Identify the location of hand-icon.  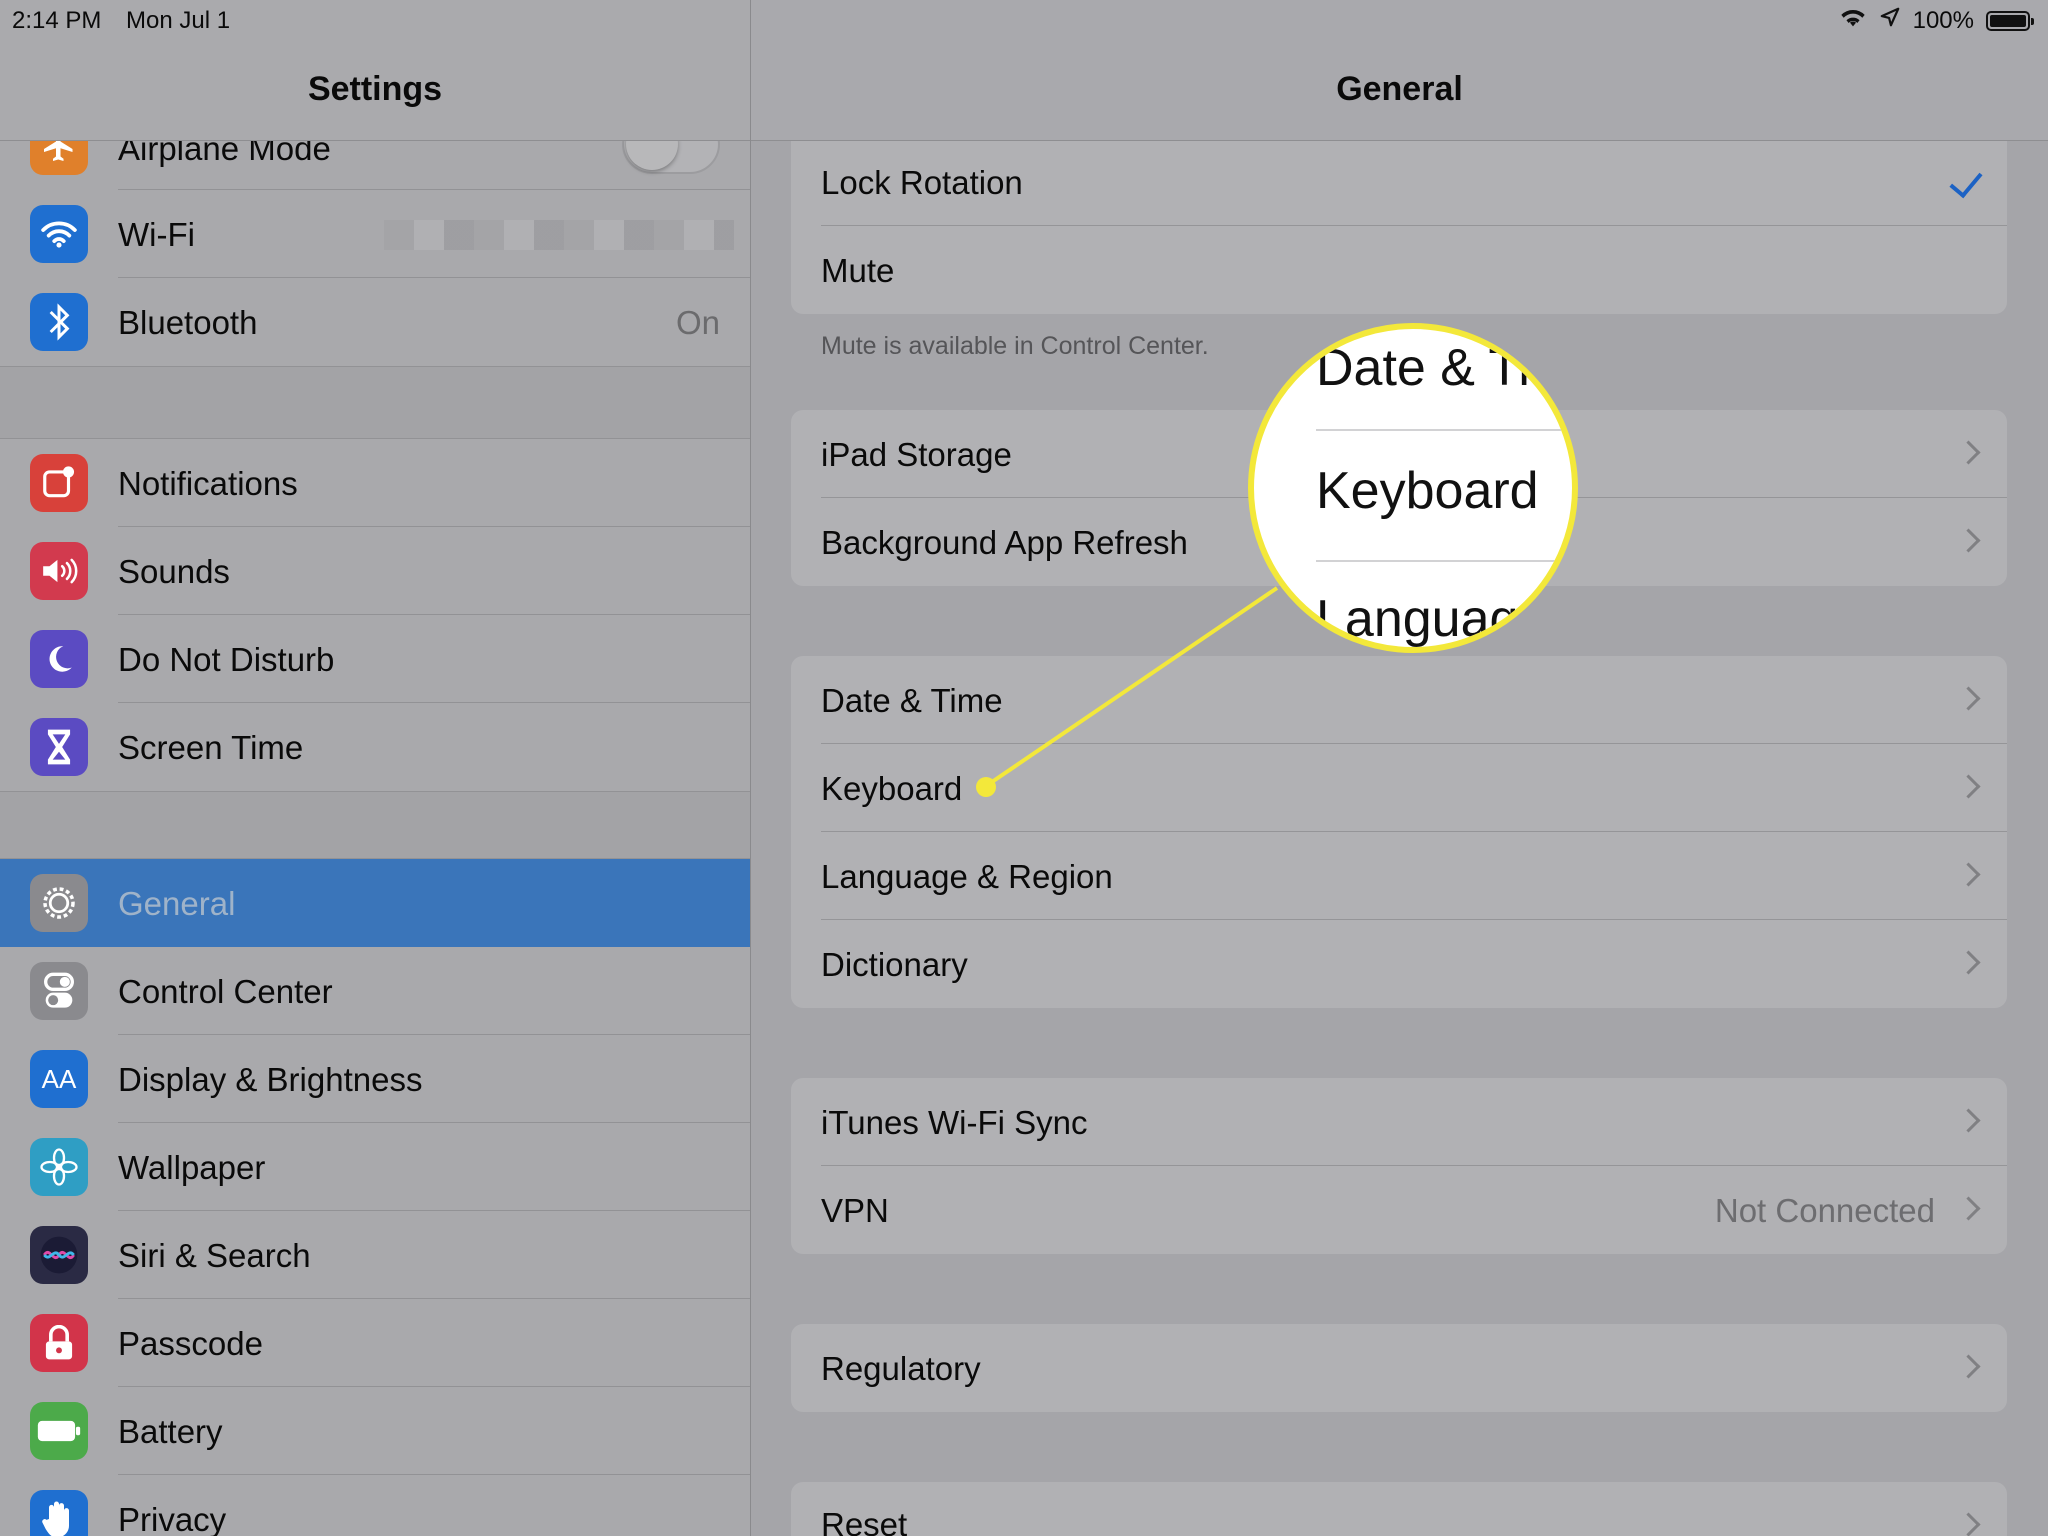
(59, 1513).